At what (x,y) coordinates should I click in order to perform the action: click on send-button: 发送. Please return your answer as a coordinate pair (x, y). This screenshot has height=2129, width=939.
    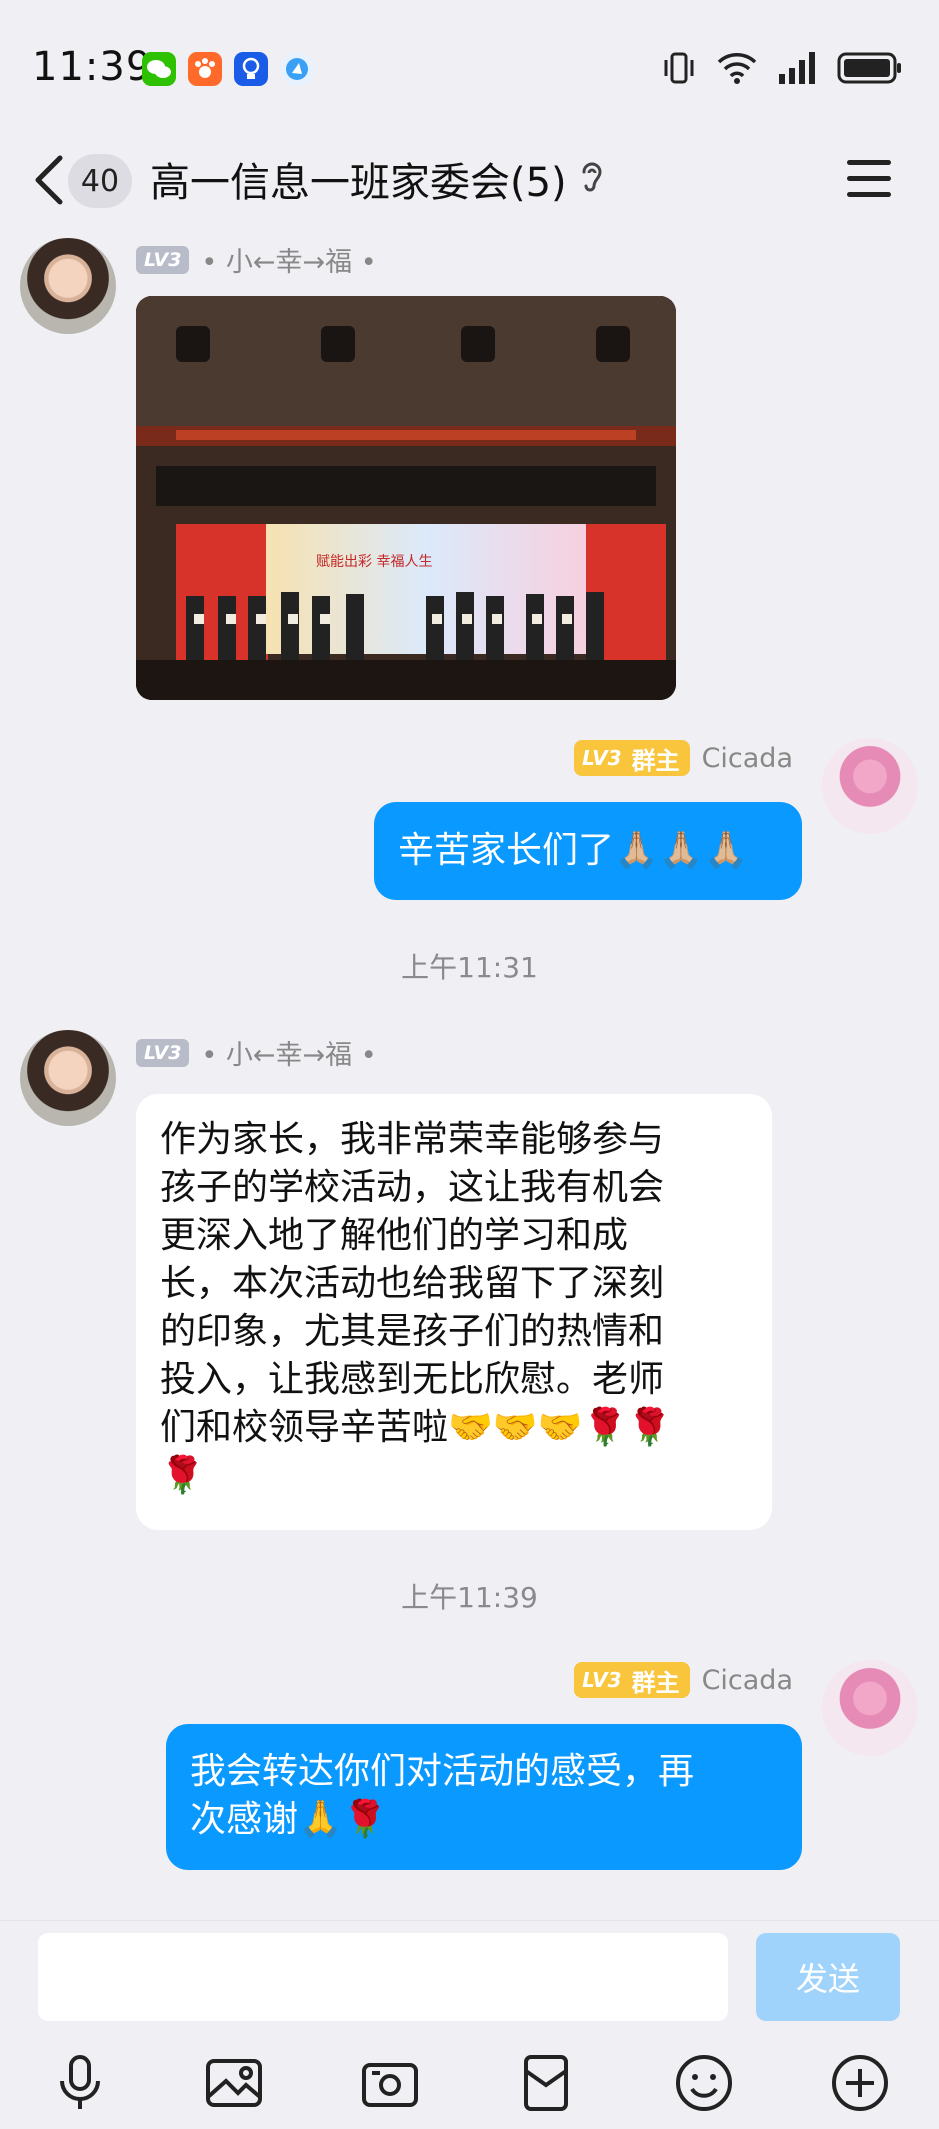
    Looking at the image, I should click on (828, 1977).